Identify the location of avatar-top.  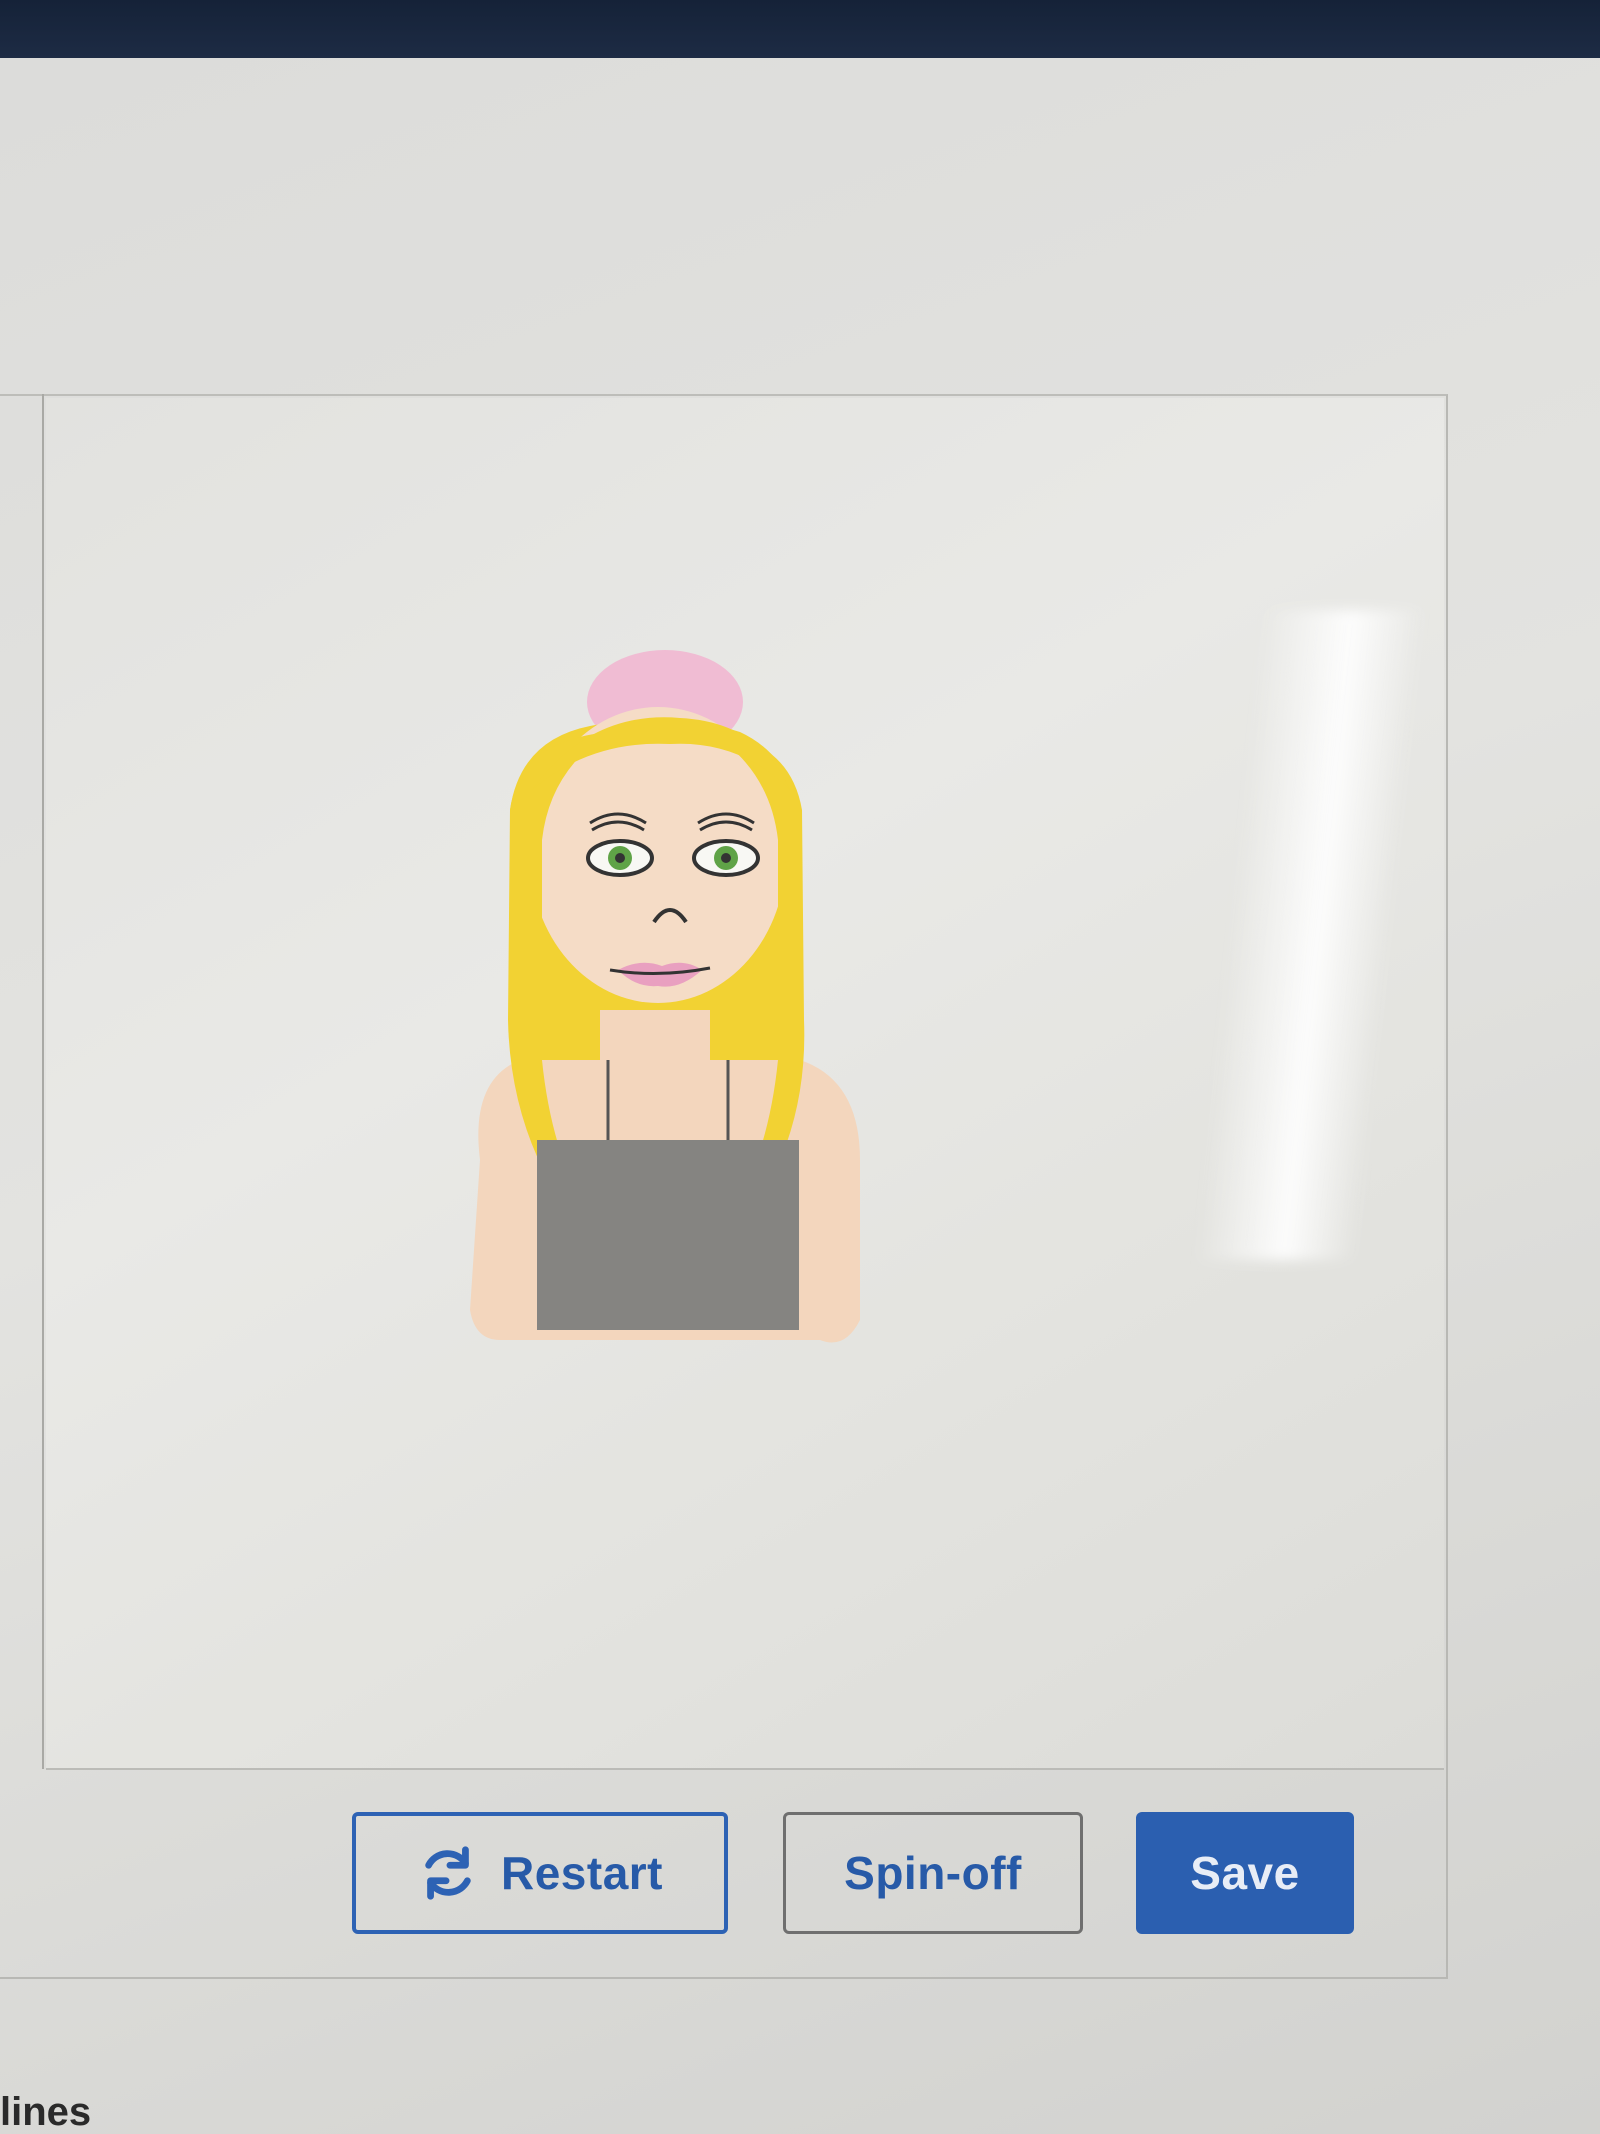
(668, 1235).